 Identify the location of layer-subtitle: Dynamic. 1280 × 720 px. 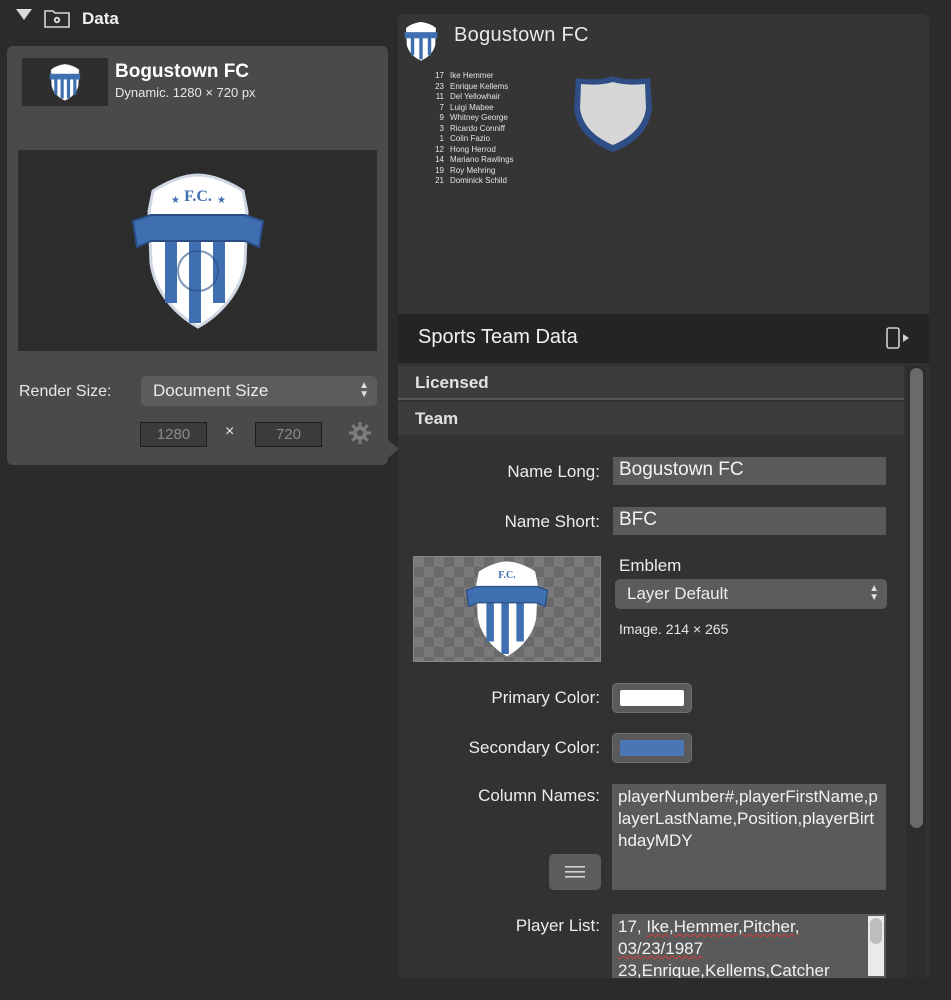
(185, 92).